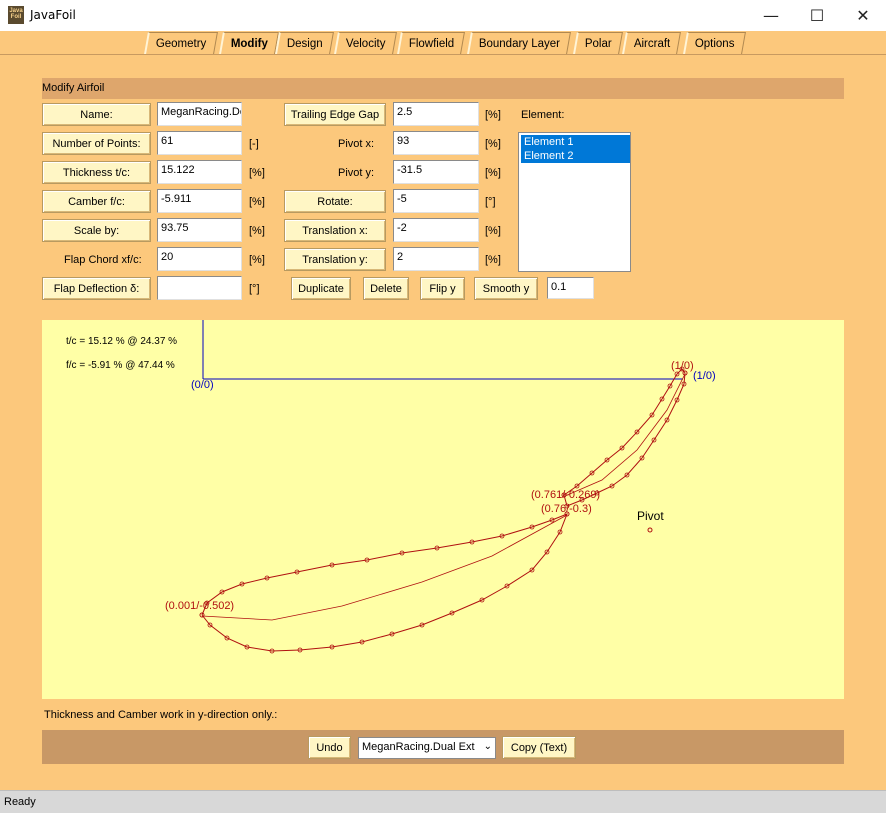 This screenshot has height=813, width=886. I want to click on element2-te-label: (1/0), so click(682, 366).